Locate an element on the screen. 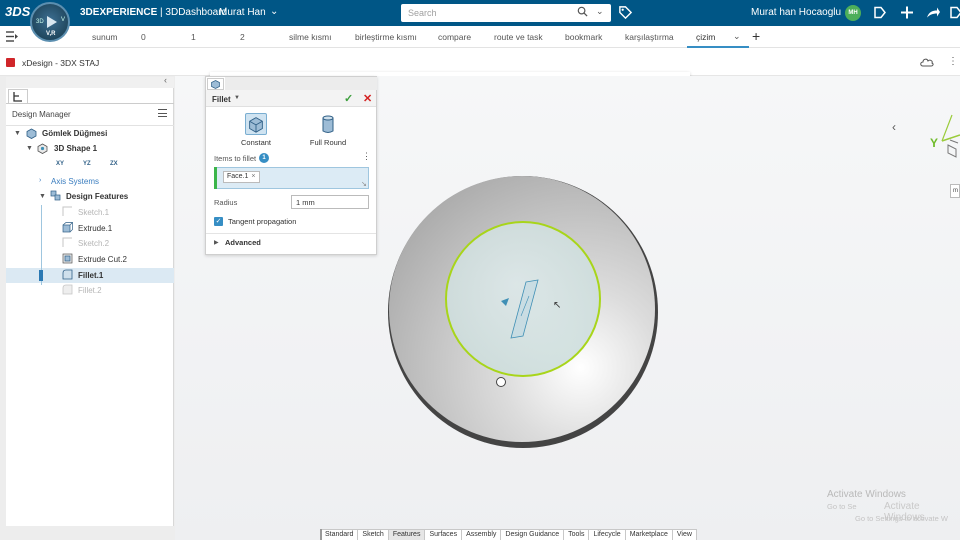  active-field-indicator is located at coordinates (215, 178).